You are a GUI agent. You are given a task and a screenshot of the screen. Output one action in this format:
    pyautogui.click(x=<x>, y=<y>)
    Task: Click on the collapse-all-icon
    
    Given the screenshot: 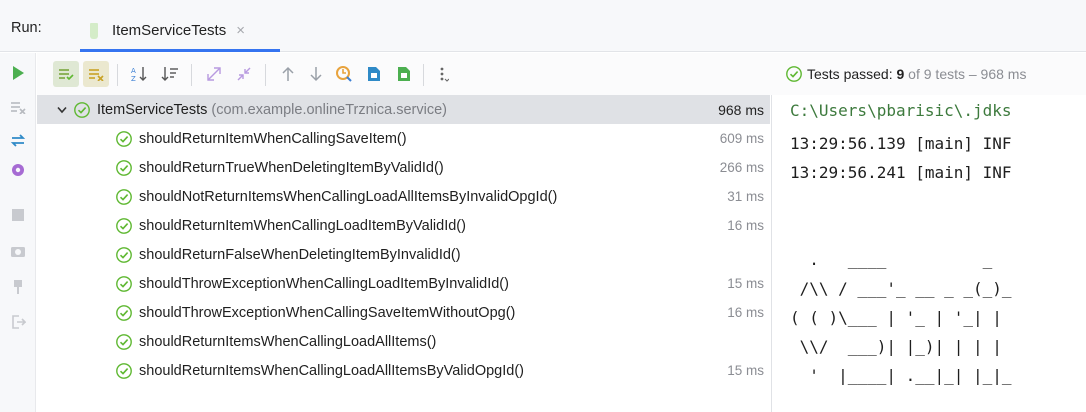 What is the action you would take?
    pyautogui.click(x=244, y=74)
    